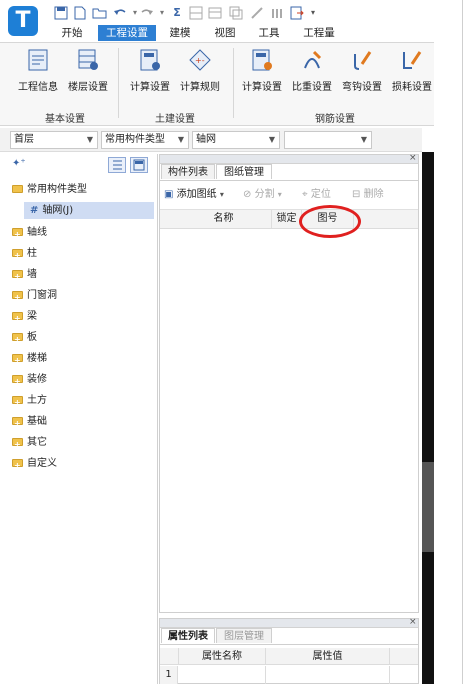  I want to click on tab-property-list: 属性列表, so click(188, 635).